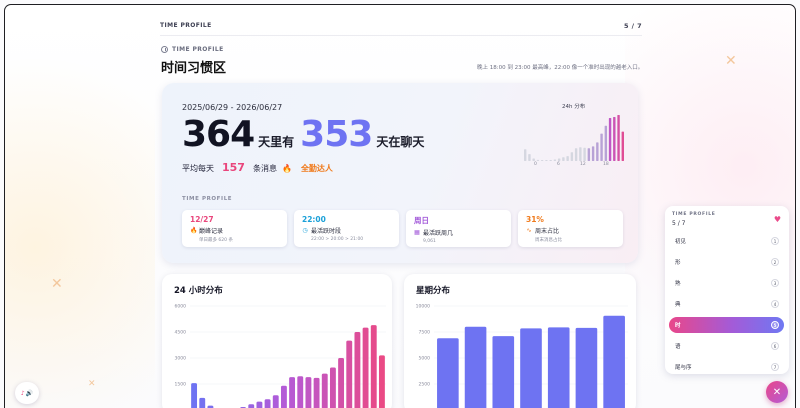 The height and width of the screenshot is (408, 800). What do you see at coordinates (560, 68) in the screenshot?
I see `section-hint: 晚上 18:00 到 23:00 最高峰，22:00 像一个准时出现的越老入口。` at bounding box center [560, 68].